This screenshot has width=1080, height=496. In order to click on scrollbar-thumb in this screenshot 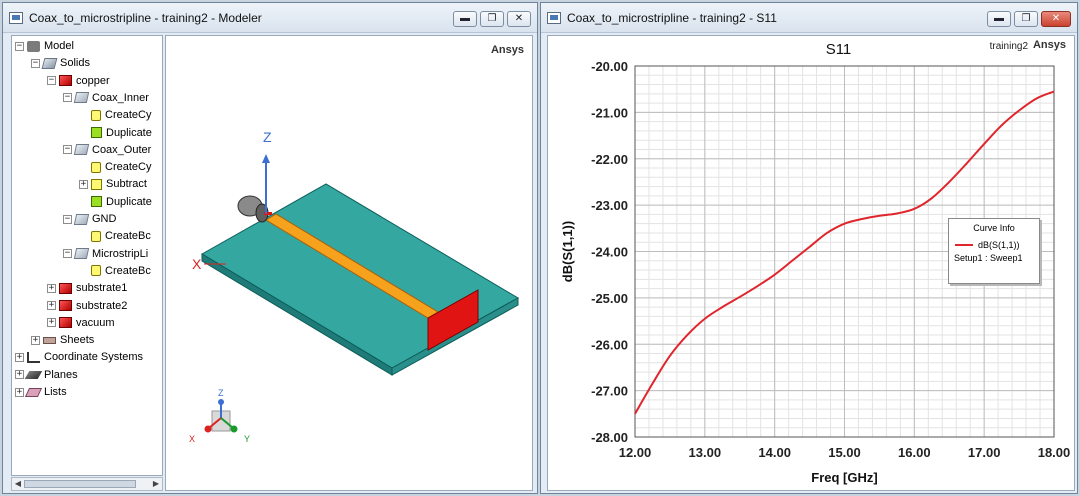, I will do `click(80, 484)`.